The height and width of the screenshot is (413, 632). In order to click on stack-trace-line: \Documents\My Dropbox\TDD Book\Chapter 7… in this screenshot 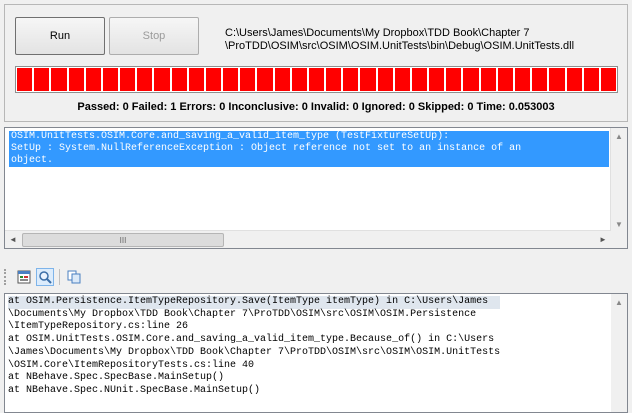, I will do `click(242, 314)`.